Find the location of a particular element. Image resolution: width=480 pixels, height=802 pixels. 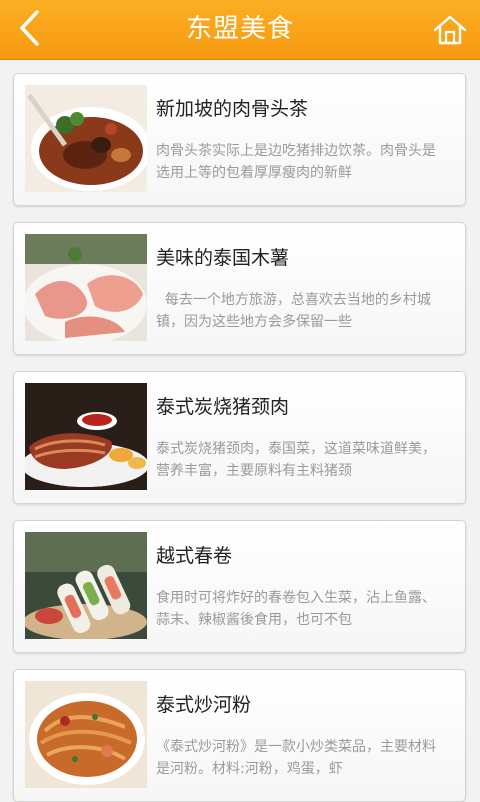

page-title: 东盟美食 is located at coordinates (239, 29).